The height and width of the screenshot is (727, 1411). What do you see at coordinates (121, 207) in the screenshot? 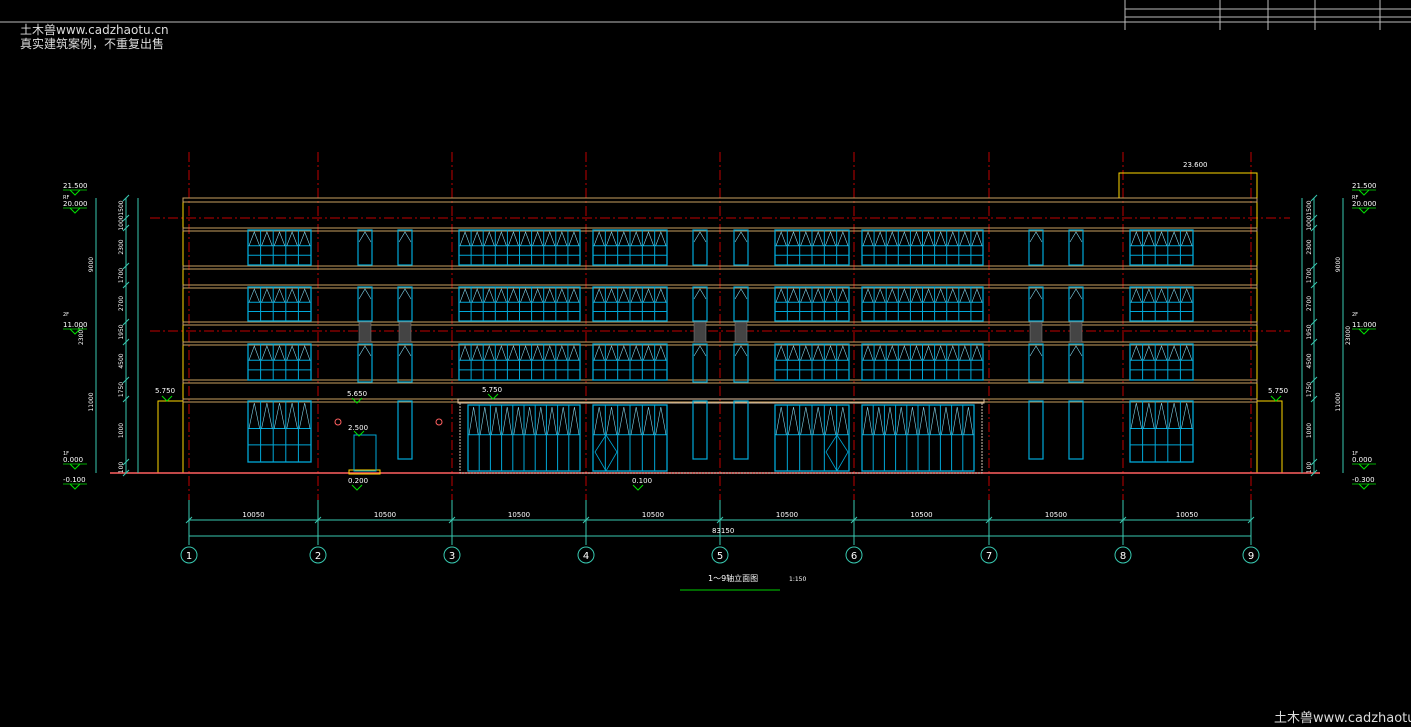
I see `left-vdim-label-0: 1500` at bounding box center [121, 207].